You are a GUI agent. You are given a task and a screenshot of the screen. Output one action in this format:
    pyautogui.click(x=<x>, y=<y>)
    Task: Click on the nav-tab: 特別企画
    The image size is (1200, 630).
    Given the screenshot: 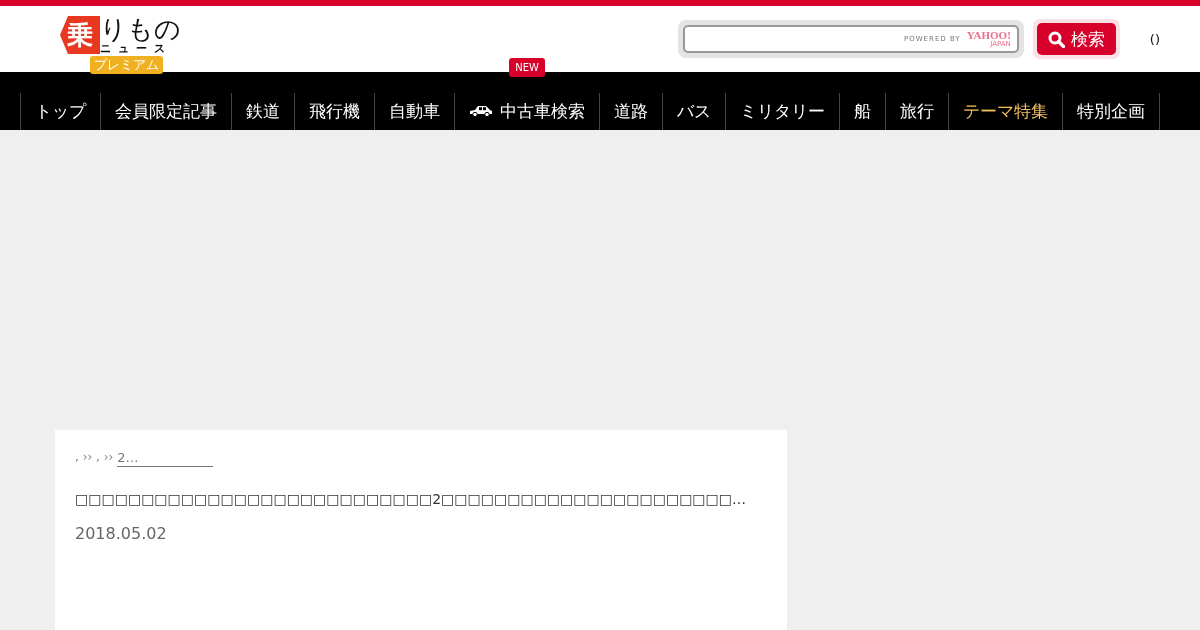 What is the action you would take?
    pyautogui.click(x=1111, y=111)
    